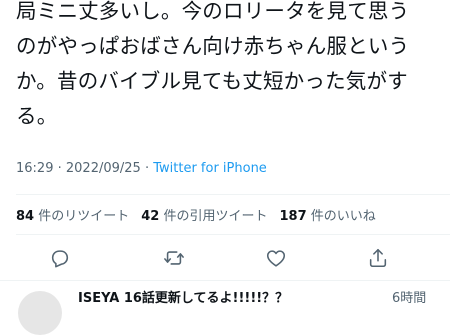  I want to click on tweet-actions, so click(225, 258).